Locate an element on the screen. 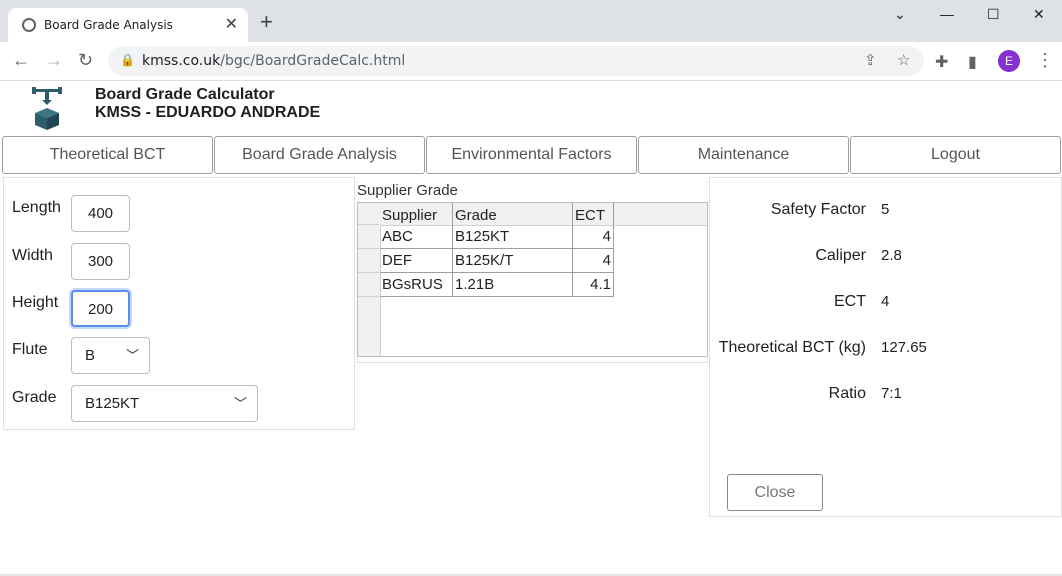 This screenshot has width=1062, height=576. flute-select: B ﹀ is located at coordinates (110, 355).